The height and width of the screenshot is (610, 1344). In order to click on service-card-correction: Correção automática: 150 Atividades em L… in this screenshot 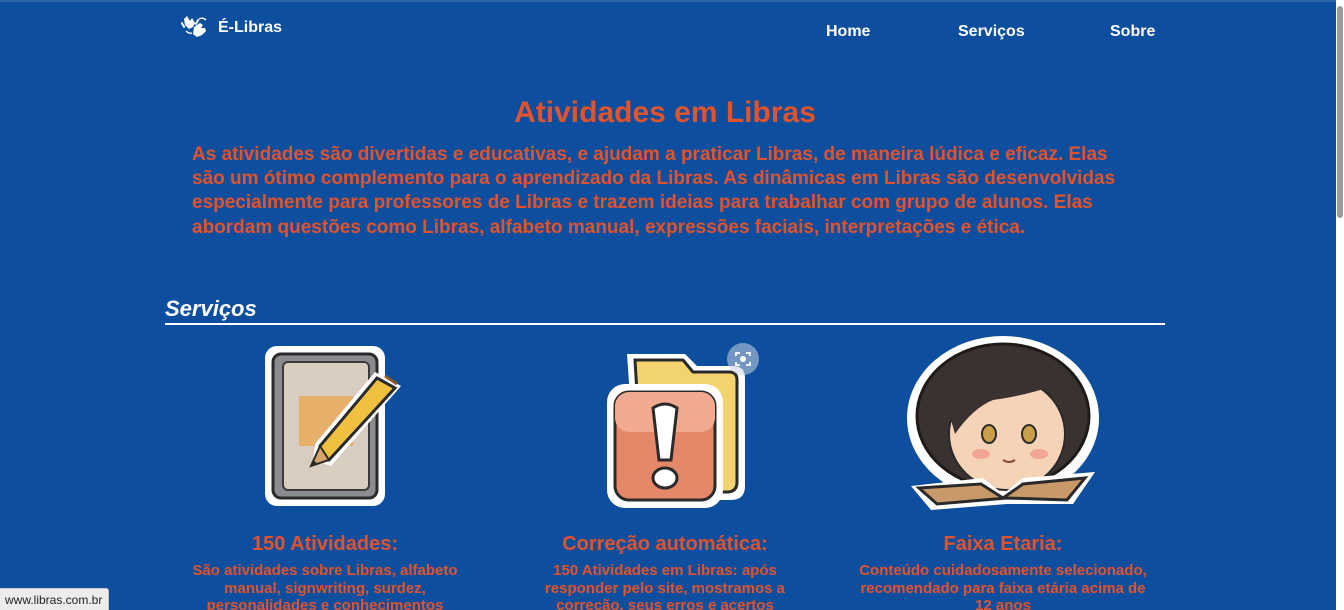, I will do `click(665, 473)`.